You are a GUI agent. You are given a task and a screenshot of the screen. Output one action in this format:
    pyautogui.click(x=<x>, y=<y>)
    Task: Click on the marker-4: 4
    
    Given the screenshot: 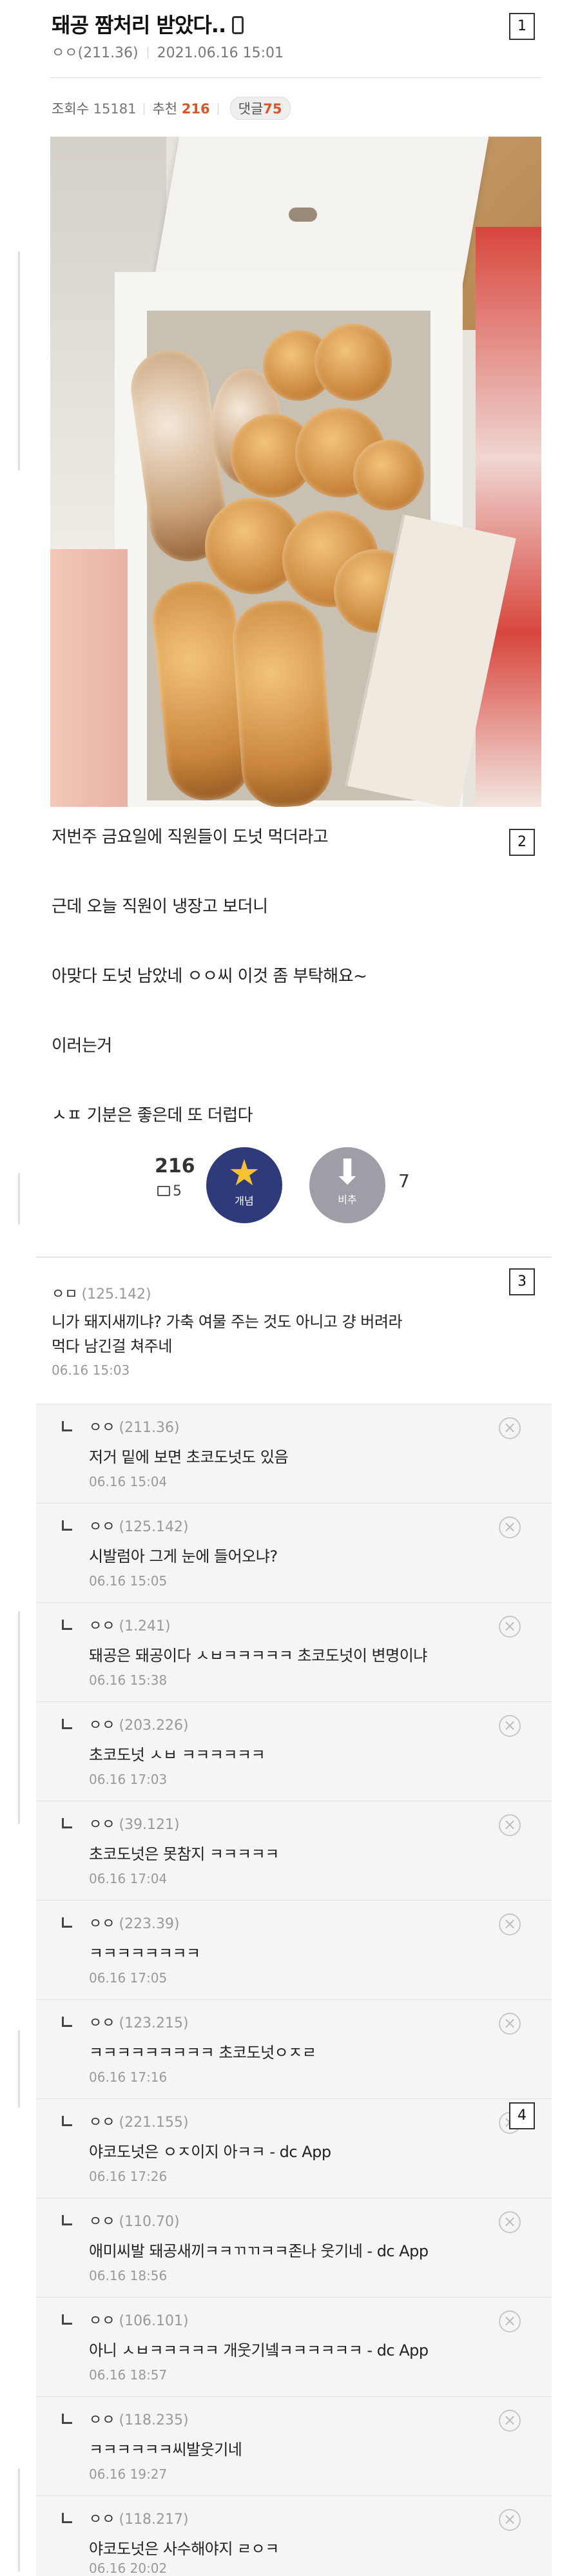 What is the action you would take?
    pyautogui.click(x=522, y=2115)
    